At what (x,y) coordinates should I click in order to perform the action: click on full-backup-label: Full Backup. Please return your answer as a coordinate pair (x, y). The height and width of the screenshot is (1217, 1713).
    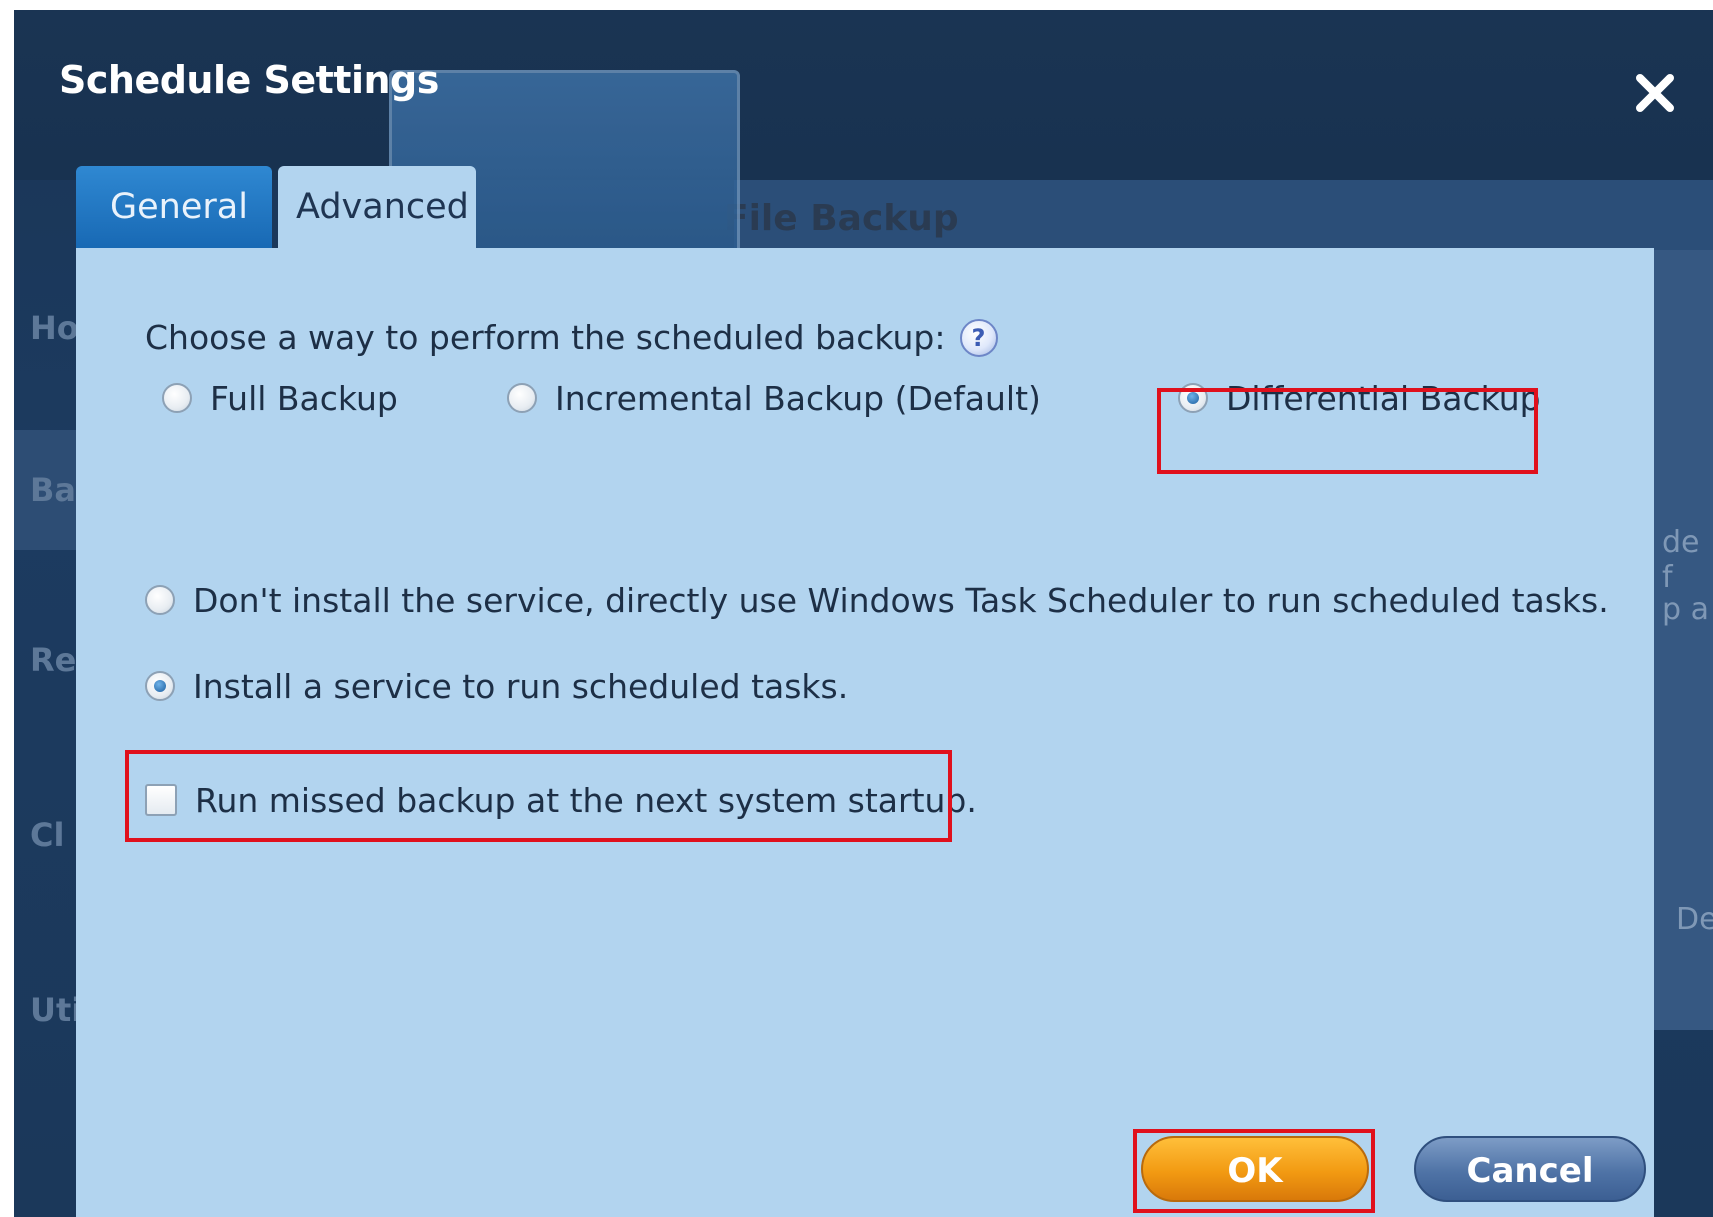
    Looking at the image, I should click on (304, 398).